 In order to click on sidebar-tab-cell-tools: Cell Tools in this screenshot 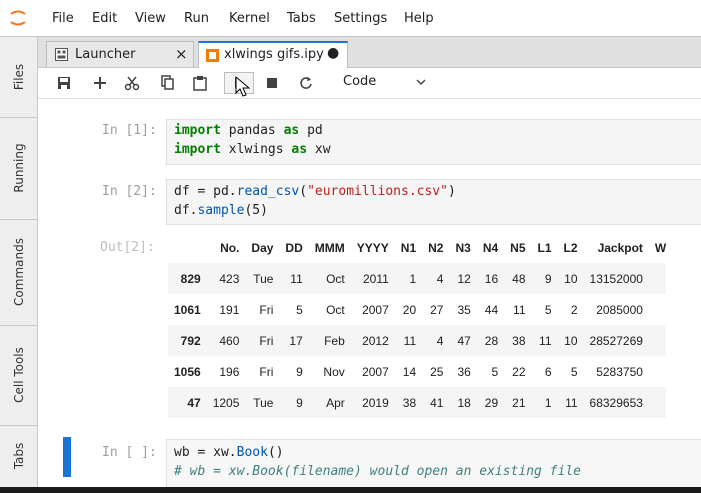, I will do `click(18, 375)`.